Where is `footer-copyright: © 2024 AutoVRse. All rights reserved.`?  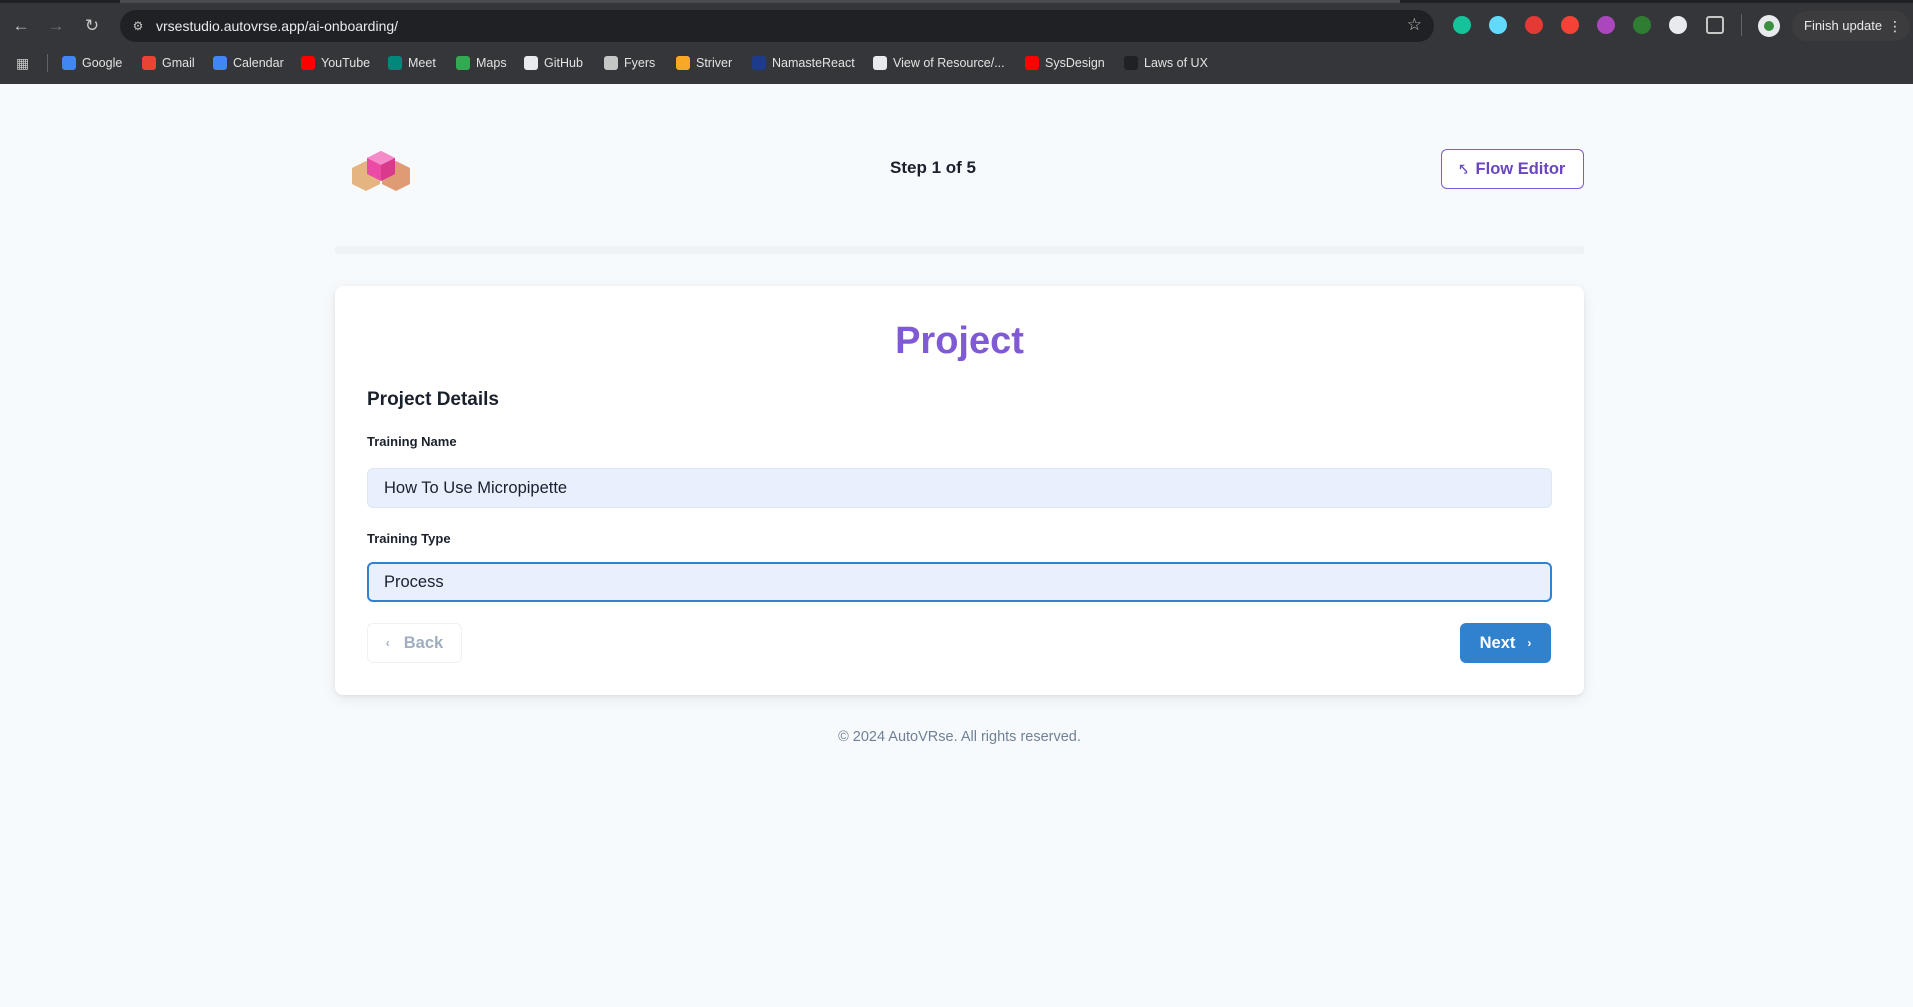 footer-copyright: © 2024 AutoVRse. All rights reserved. is located at coordinates (959, 737).